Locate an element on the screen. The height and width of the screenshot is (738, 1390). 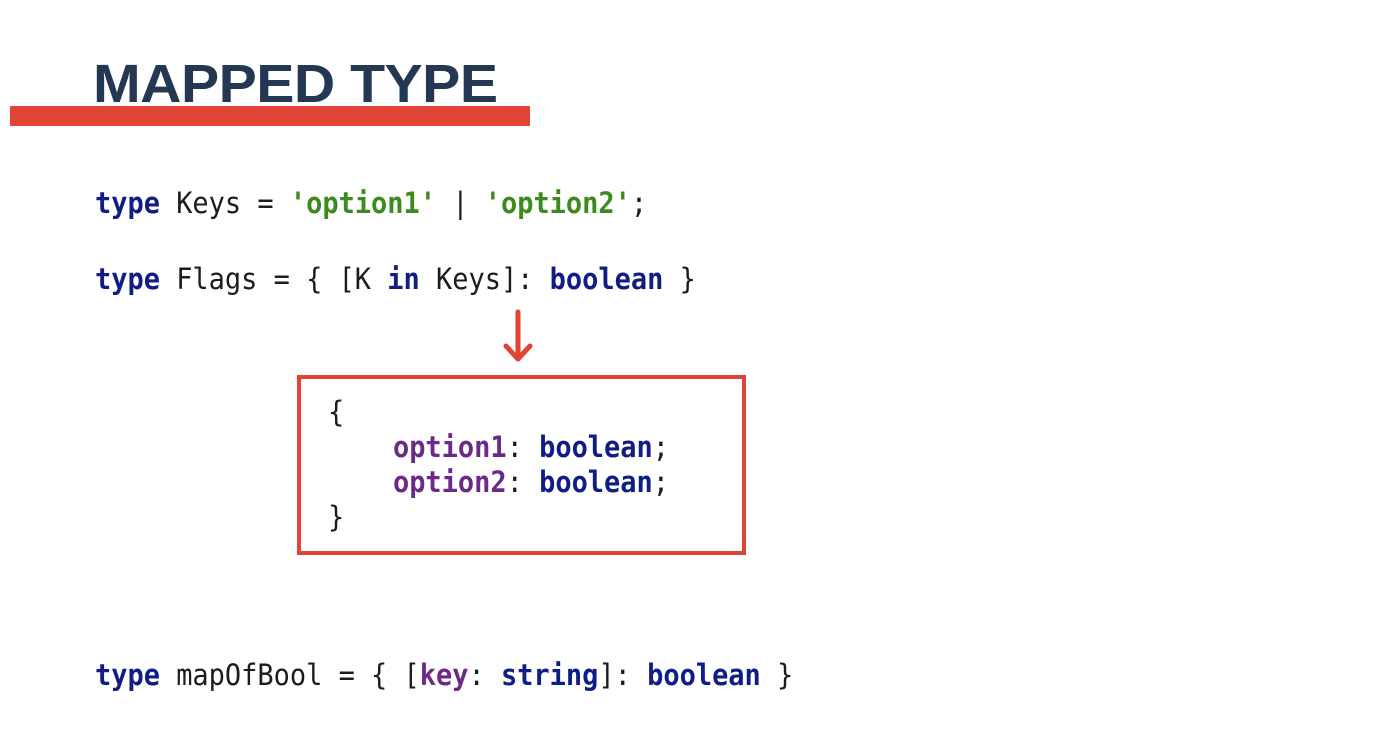
string-literal-option2: 'option2' is located at coordinates (557, 203).